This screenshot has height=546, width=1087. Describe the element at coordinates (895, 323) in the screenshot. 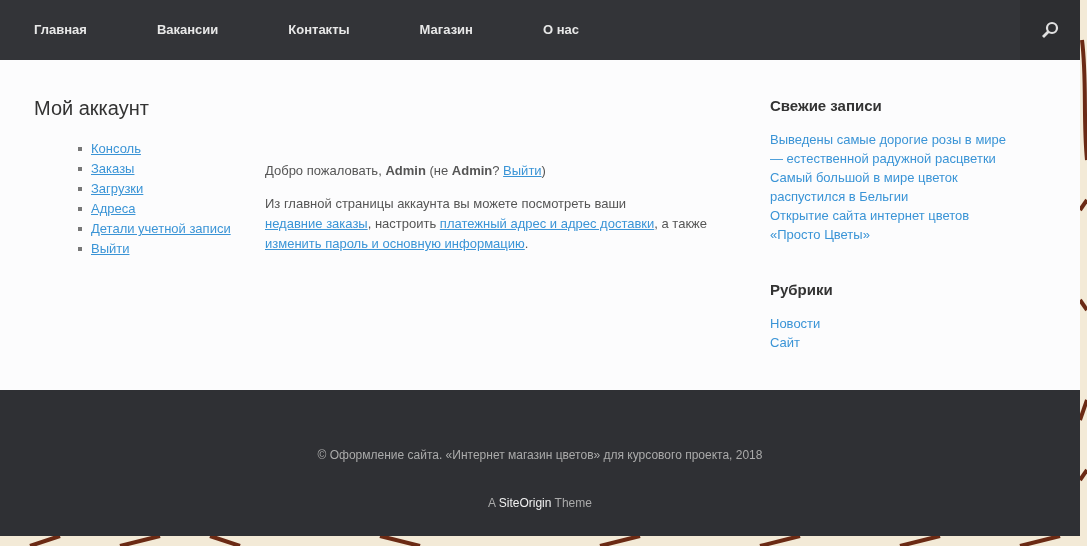

I see `widget-link: Новости` at that location.